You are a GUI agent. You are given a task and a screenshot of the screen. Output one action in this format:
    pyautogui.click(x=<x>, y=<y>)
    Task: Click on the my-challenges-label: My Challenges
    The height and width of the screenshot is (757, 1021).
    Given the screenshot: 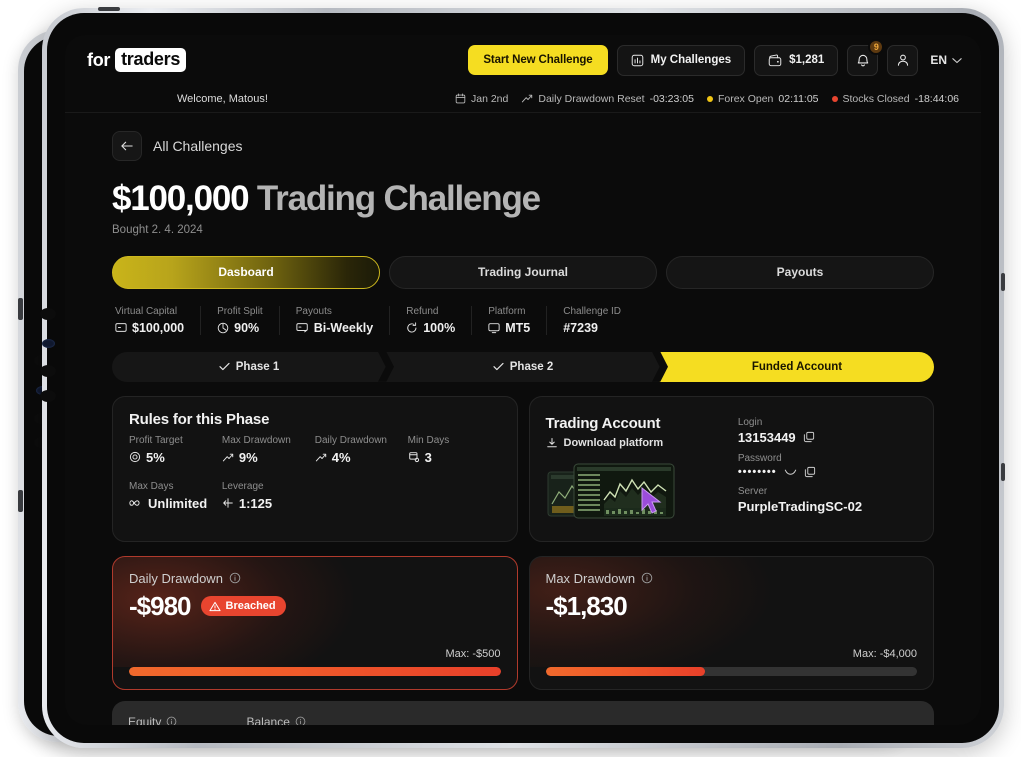 What is the action you would take?
    pyautogui.click(x=691, y=60)
    